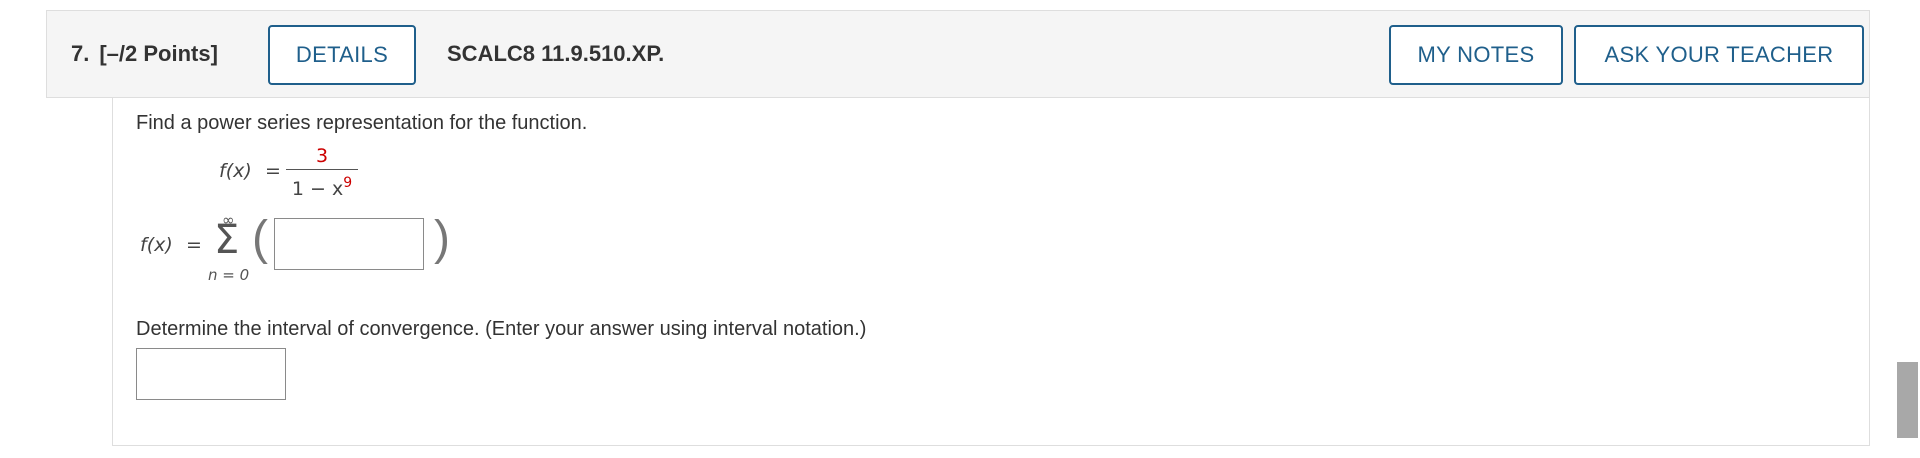 Image resolution: width=1920 pixels, height=458 pixels. What do you see at coordinates (1719, 55) in the screenshot?
I see `ask-your-teacher-button: ASK YOUR TEACHER` at bounding box center [1719, 55].